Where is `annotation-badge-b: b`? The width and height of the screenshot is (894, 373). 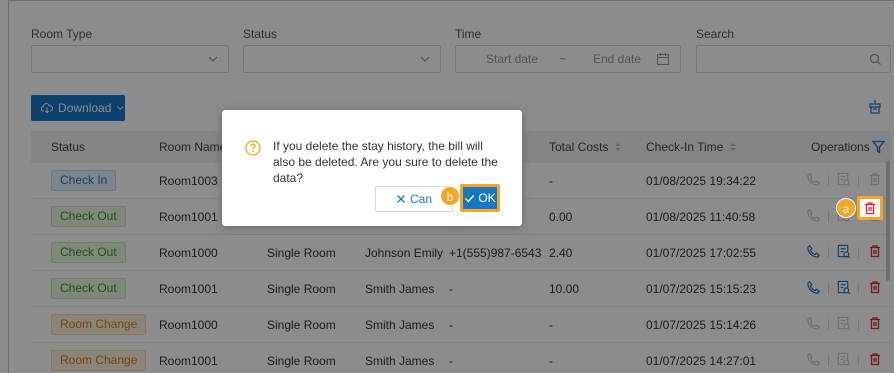
annotation-badge-b: b is located at coordinates (450, 196).